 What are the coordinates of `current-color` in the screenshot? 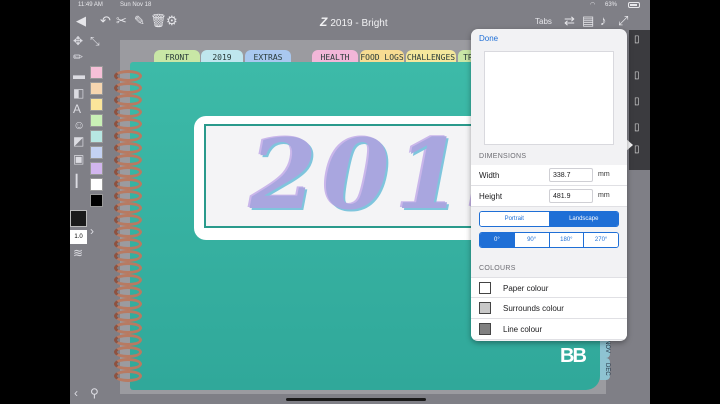 It's located at (78, 218).